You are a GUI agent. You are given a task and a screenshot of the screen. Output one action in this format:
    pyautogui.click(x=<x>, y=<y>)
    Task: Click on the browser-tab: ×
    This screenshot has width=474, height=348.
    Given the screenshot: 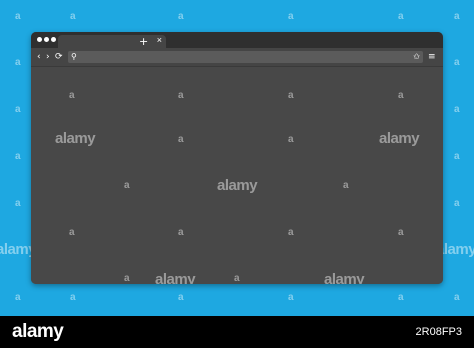 What is the action you would take?
    pyautogui.click(x=112, y=41)
    